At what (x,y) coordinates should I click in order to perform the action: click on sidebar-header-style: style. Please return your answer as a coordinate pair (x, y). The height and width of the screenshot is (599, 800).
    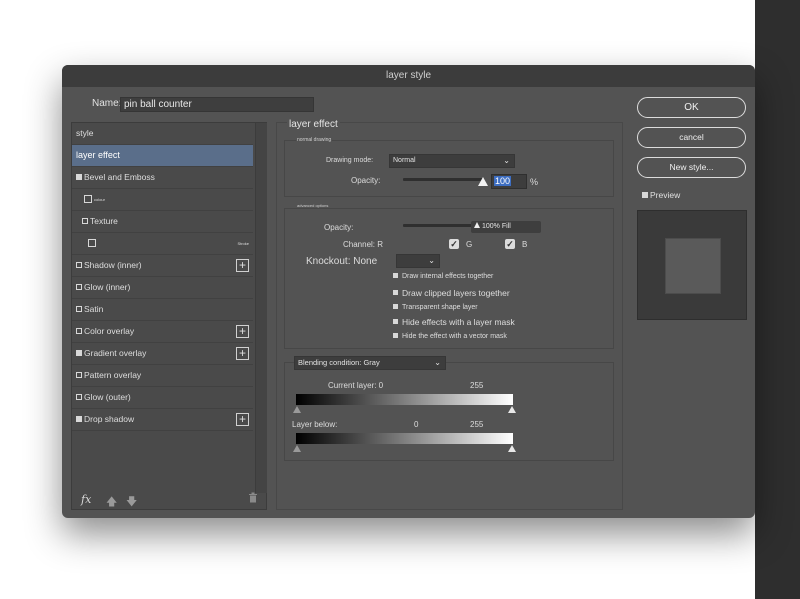
    Looking at the image, I should click on (162, 134).